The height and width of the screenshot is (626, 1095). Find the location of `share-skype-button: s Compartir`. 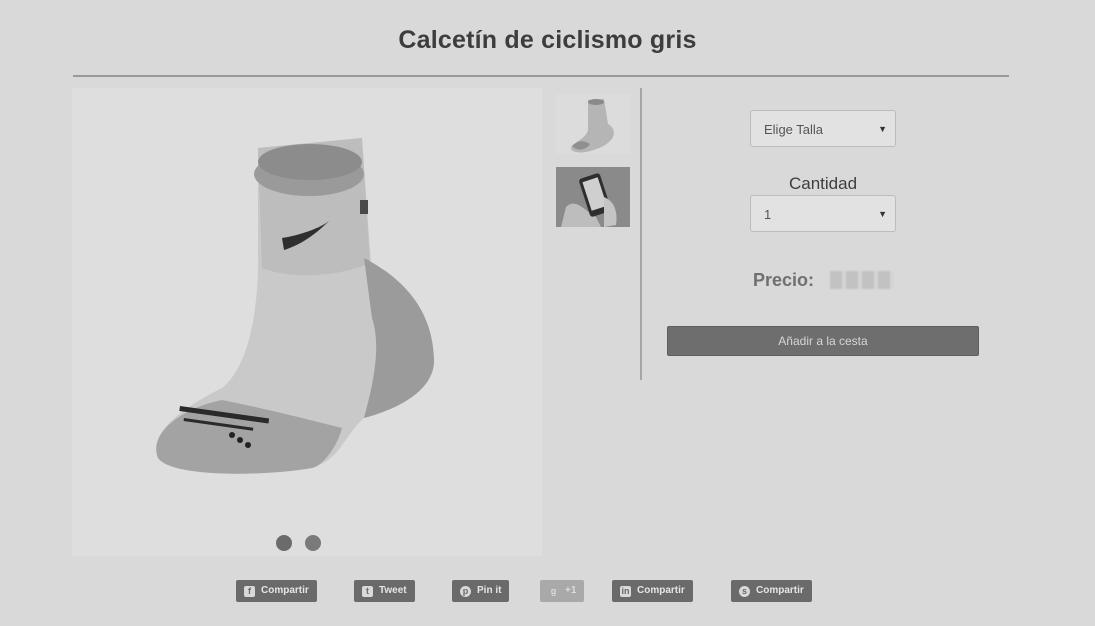

share-skype-button: s Compartir is located at coordinates (771, 591).